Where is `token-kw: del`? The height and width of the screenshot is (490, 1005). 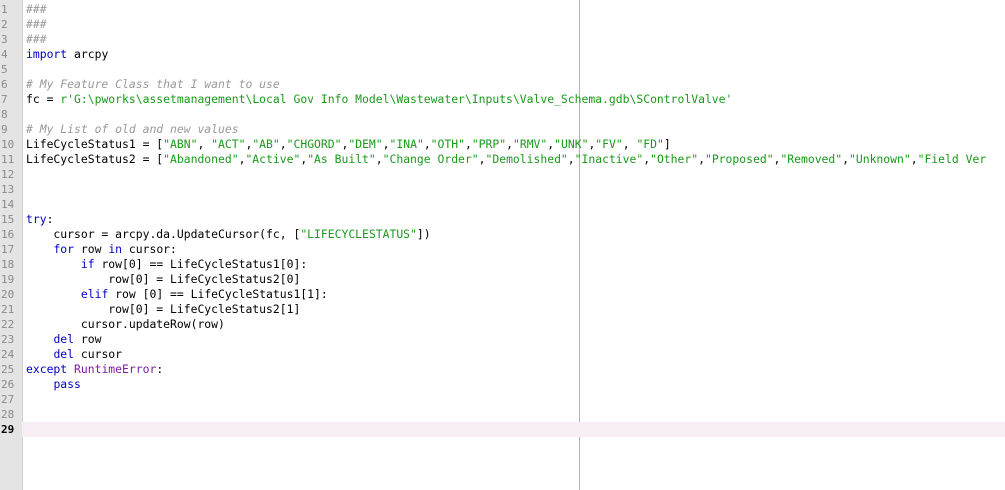 token-kw: del is located at coordinates (64, 354).